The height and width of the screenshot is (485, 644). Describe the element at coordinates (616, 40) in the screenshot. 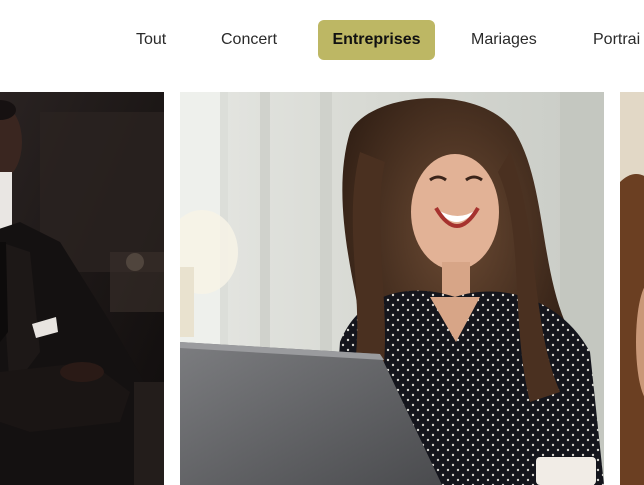

I see `filter-portraits: Portrai` at that location.